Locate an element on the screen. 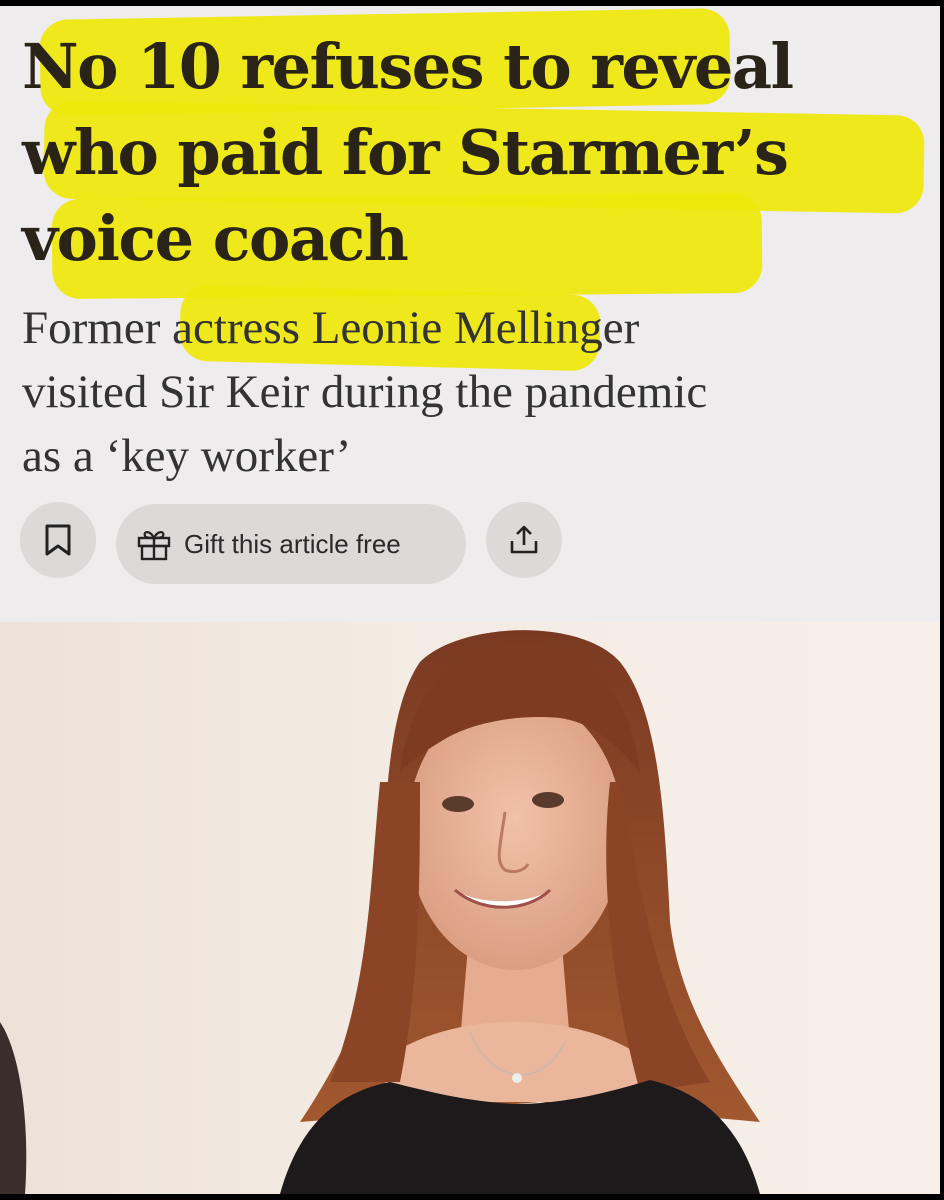 The width and height of the screenshot is (944, 1200). standfirst-line: as a ‘key worker’ is located at coordinates (187, 456).